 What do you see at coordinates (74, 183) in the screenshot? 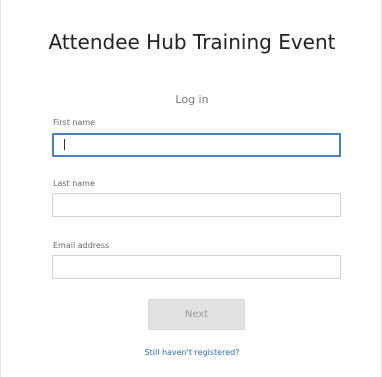
I see `last-name-label: Last name` at bounding box center [74, 183].